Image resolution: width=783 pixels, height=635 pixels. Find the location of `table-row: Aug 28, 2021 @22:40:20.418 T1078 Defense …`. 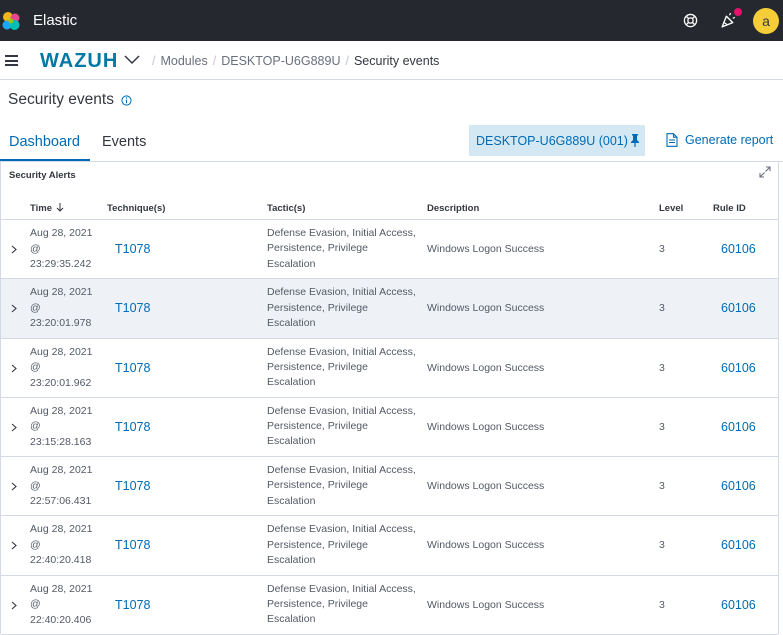

table-row: Aug 28, 2021 @22:40:20.418 T1078 Defense … is located at coordinates (389, 546).